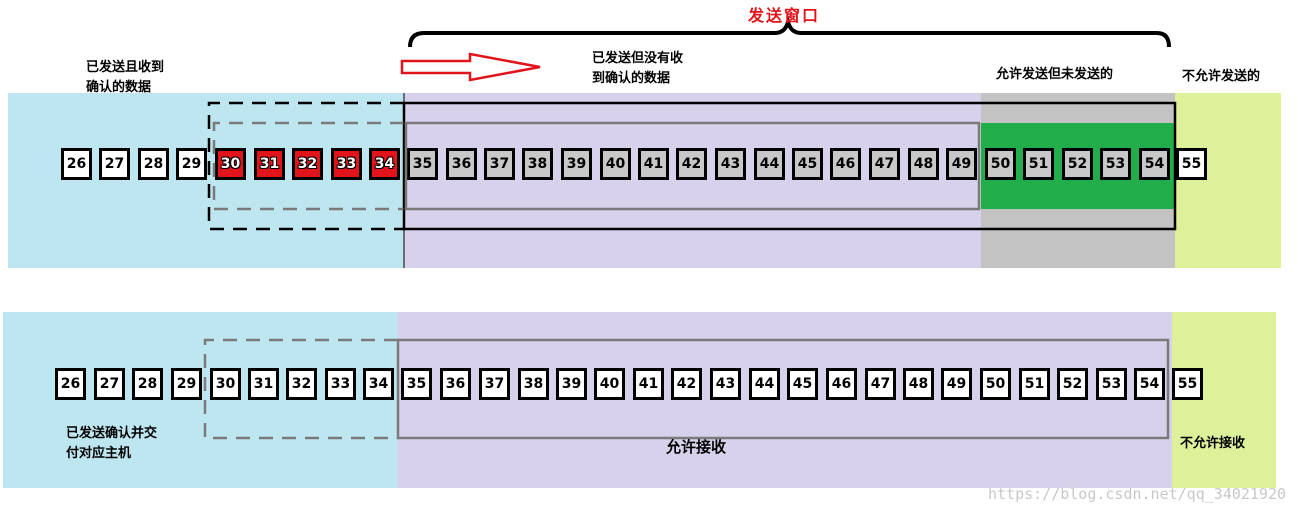 The image size is (1298, 513). What do you see at coordinates (119, 87) in the screenshot?
I see `acked-label-line2: 确认的数据` at bounding box center [119, 87].